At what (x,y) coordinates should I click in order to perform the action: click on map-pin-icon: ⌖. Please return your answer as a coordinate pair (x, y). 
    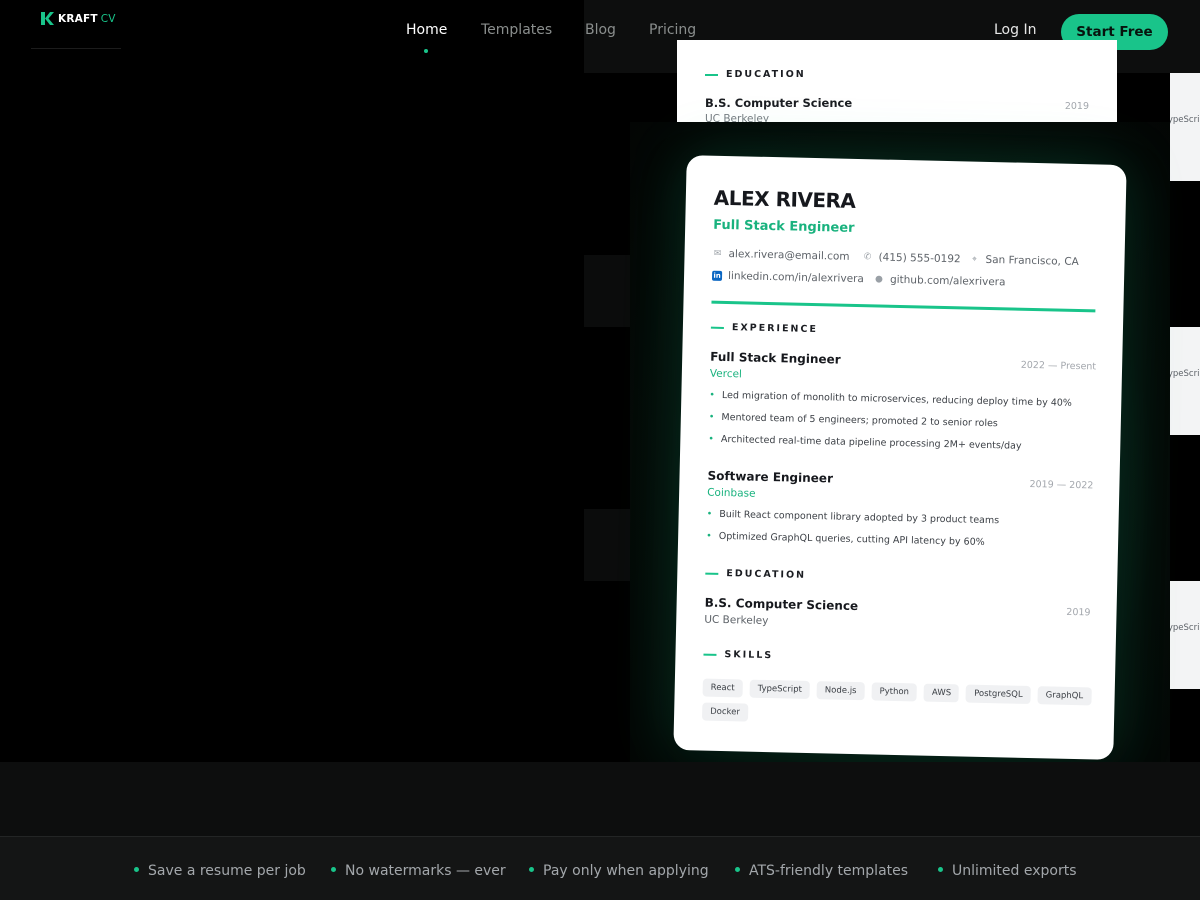
    Looking at the image, I should click on (974, 259).